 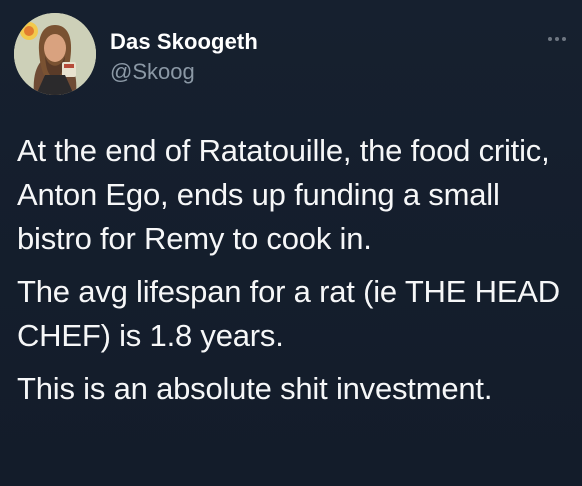 I want to click on avatar, so click(x=55, y=54).